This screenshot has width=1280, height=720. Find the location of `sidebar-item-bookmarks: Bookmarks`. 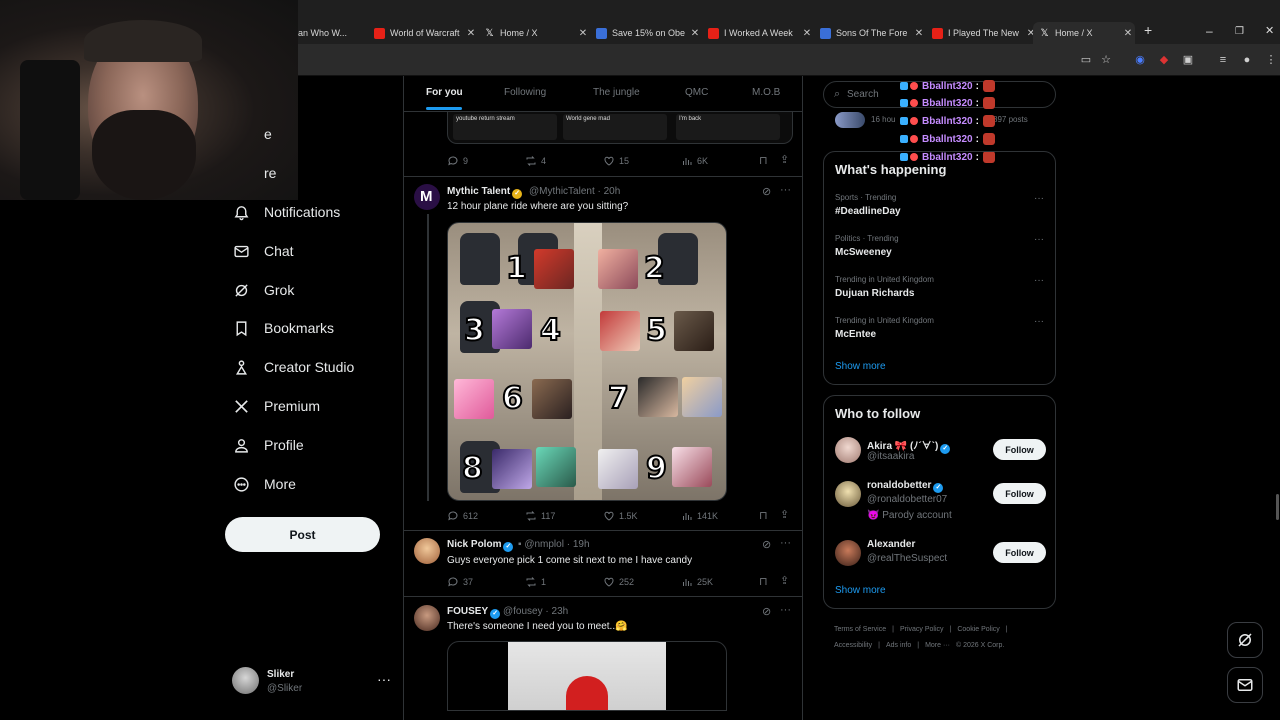

sidebar-item-bookmarks: Bookmarks is located at coordinates (283, 328).